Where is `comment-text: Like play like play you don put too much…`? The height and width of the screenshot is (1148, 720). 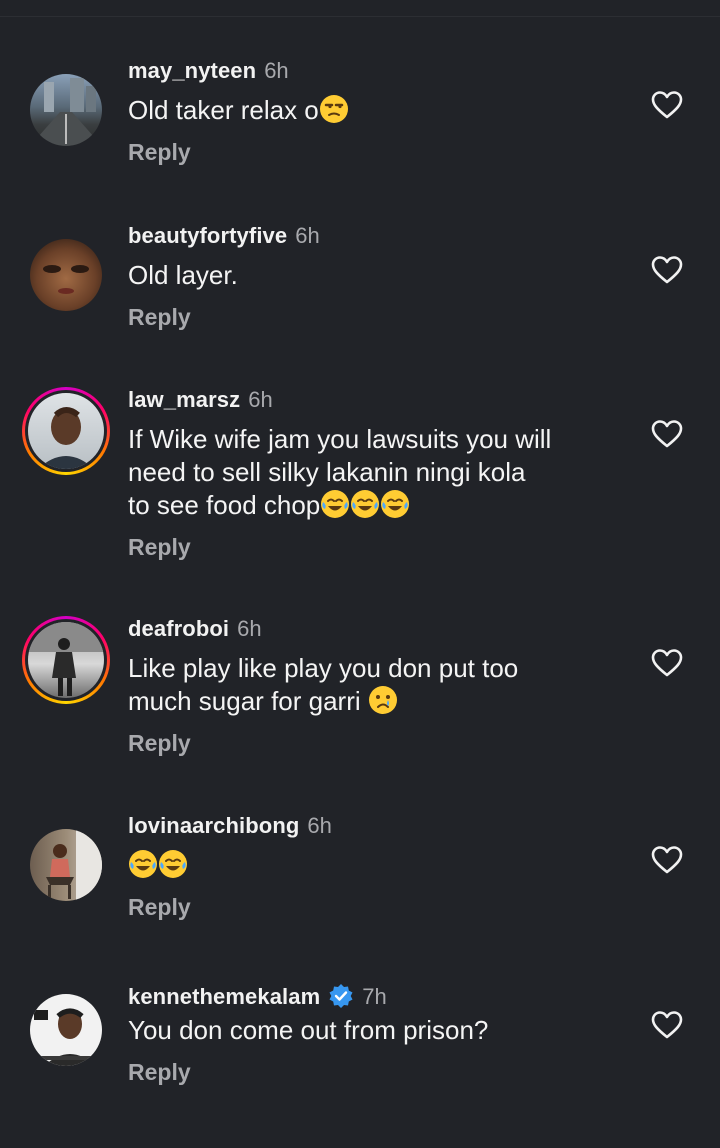 comment-text: Like play like play you don put too much… is located at coordinates (323, 684).